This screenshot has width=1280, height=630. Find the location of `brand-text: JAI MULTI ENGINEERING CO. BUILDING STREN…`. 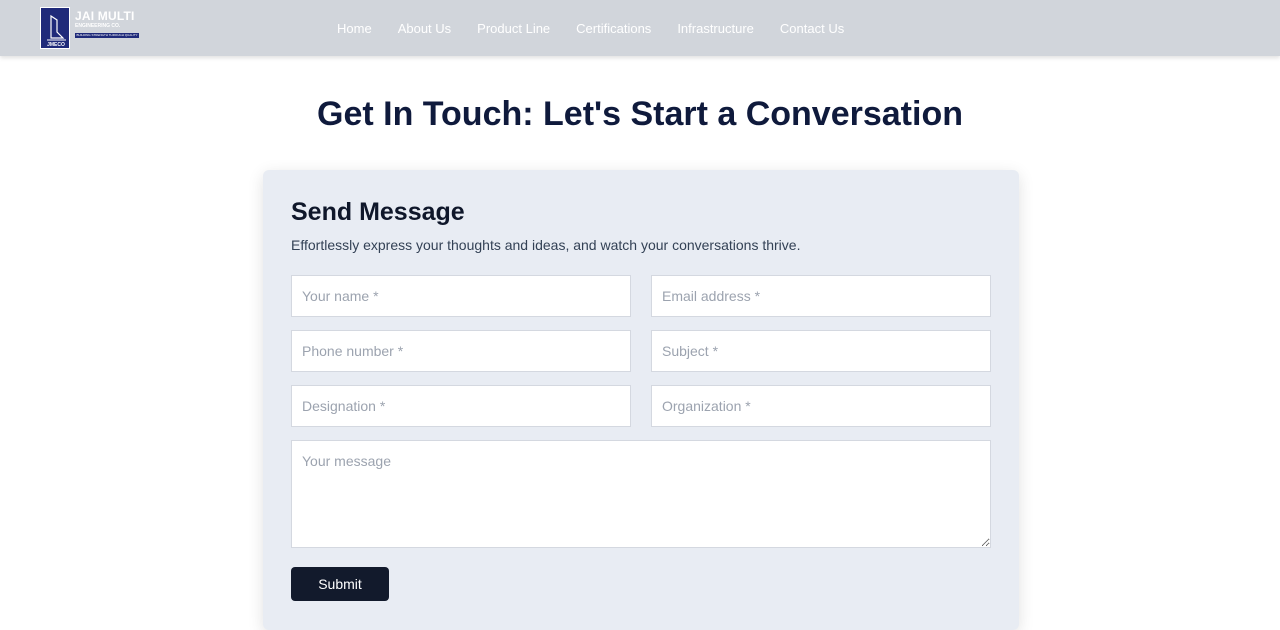

brand-text: JAI MULTI ENGINEERING CO. BUILDING STREN… is located at coordinates (107, 24).